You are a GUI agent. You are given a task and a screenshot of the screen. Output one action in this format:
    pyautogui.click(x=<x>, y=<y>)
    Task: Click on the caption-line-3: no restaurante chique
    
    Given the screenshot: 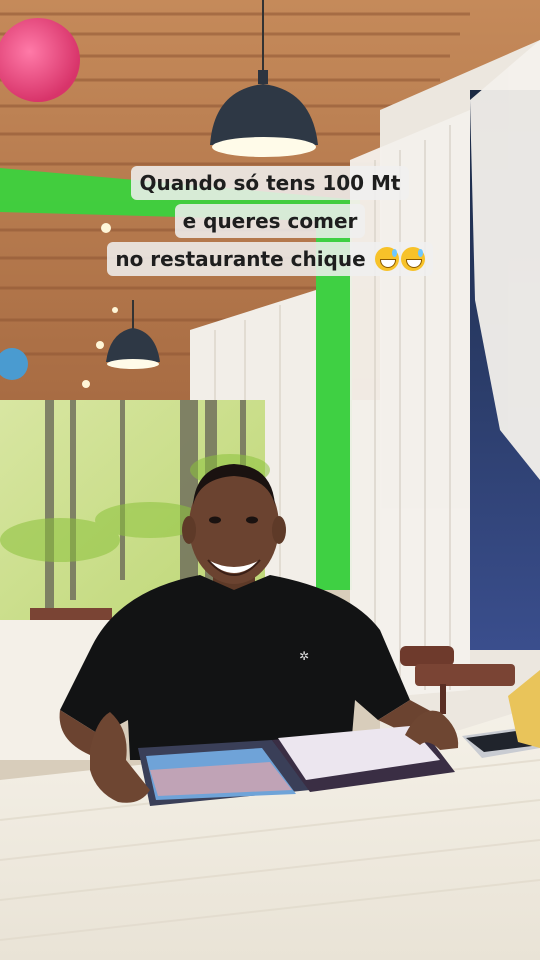 What is the action you would take?
    pyautogui.click(x=270, y=259)
    